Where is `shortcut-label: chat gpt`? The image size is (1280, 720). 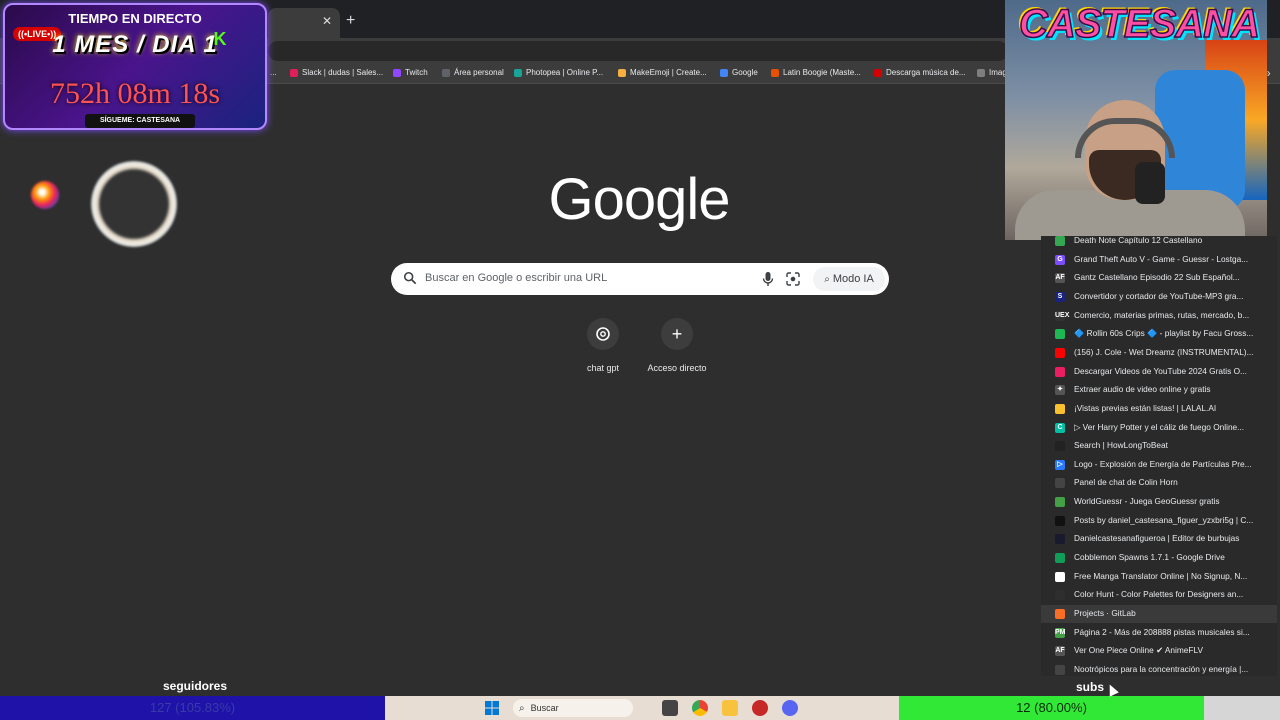 shortcut-label: chat gpt is located at coordinates (603, 368).